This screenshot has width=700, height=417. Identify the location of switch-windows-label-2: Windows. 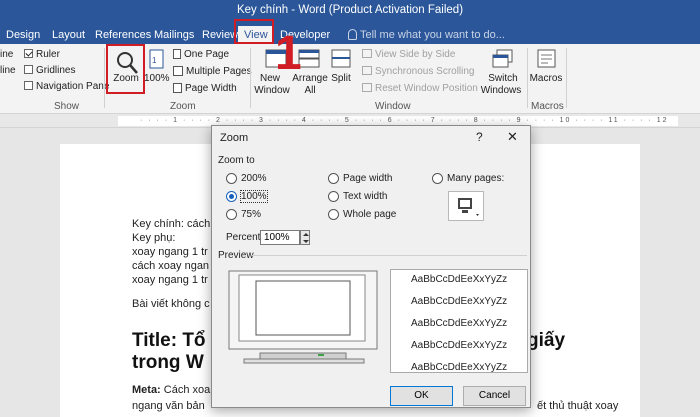
(501, 90).